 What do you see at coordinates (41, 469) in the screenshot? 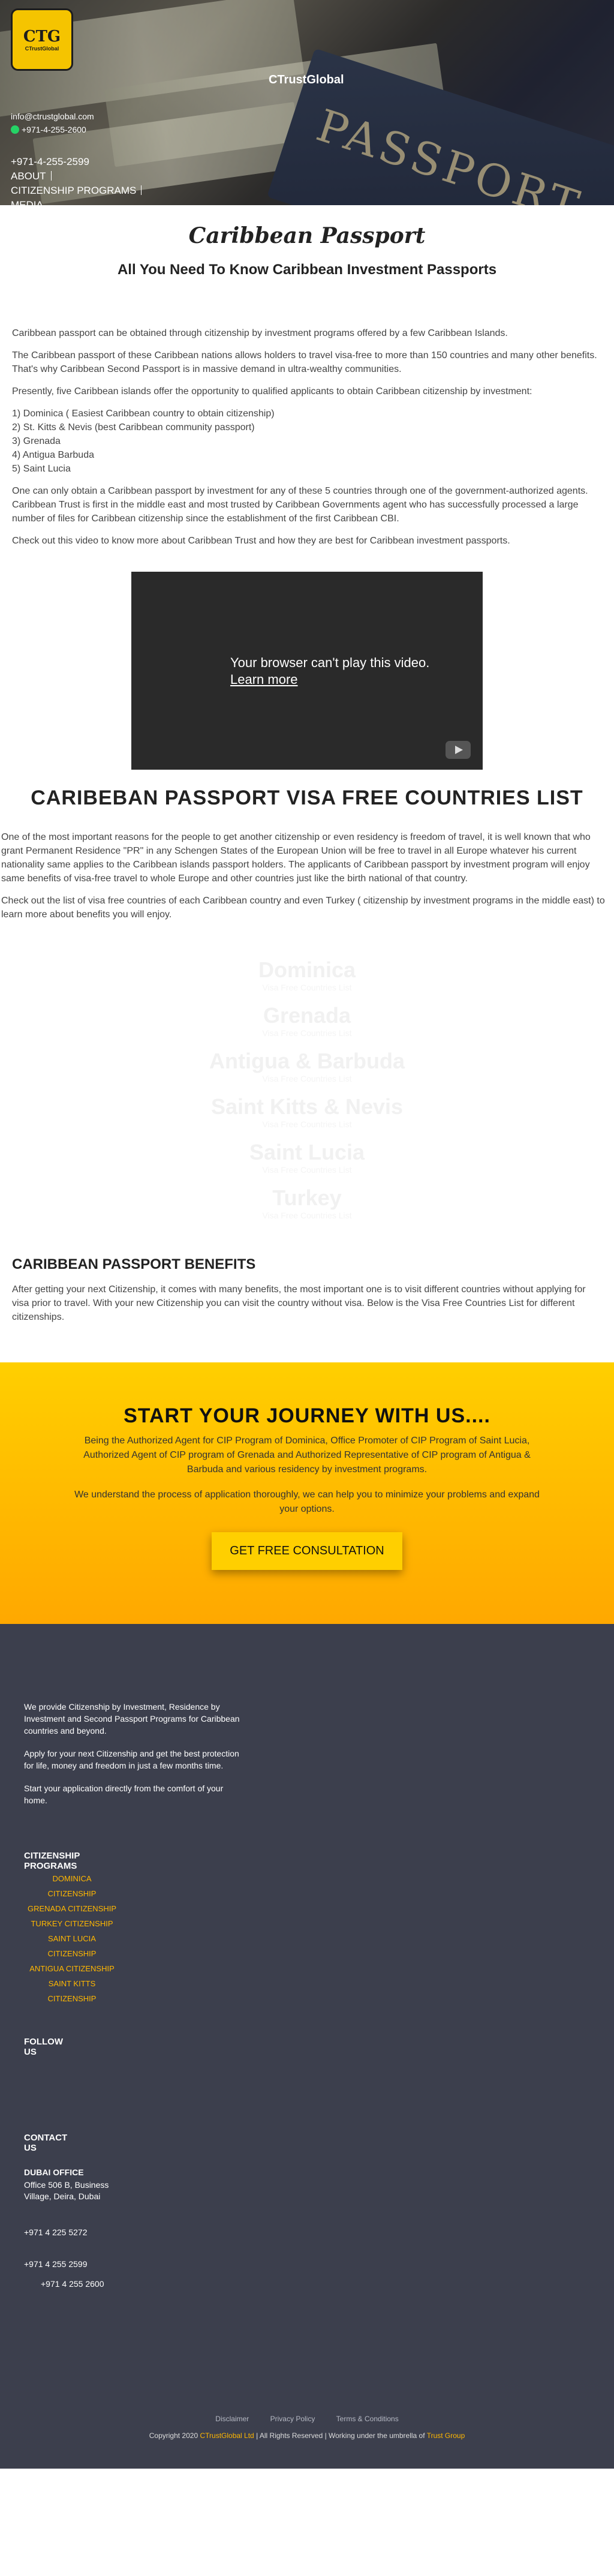
I see `island-list-item: 5) Saint Lucia` at bounding box center [41, 469].